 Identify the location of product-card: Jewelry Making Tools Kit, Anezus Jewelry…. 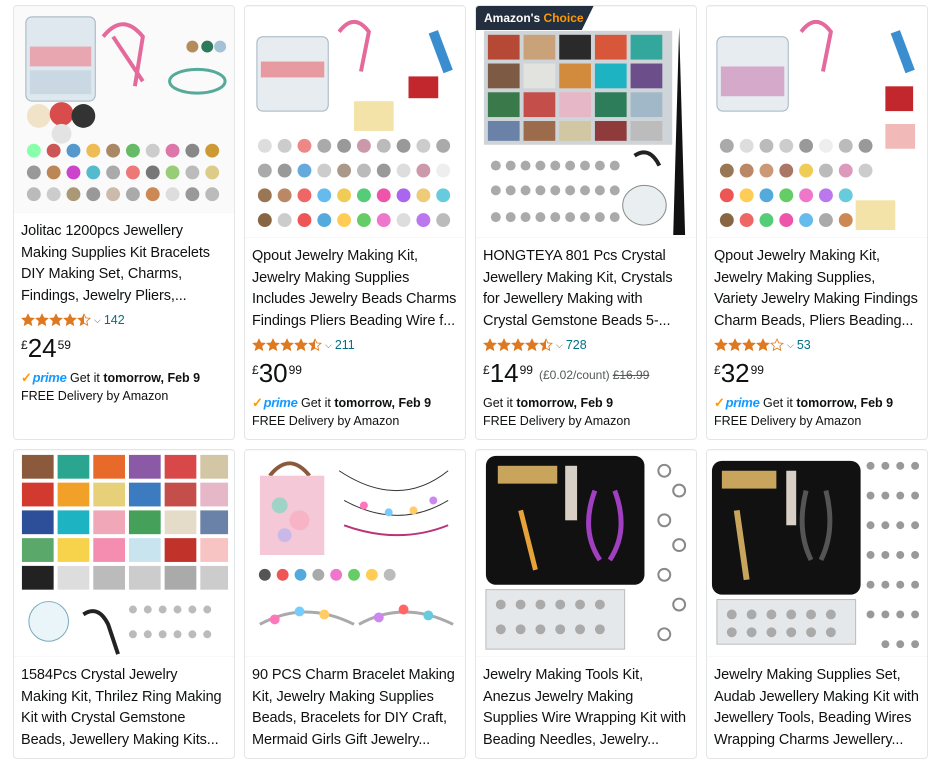
(586, 604).